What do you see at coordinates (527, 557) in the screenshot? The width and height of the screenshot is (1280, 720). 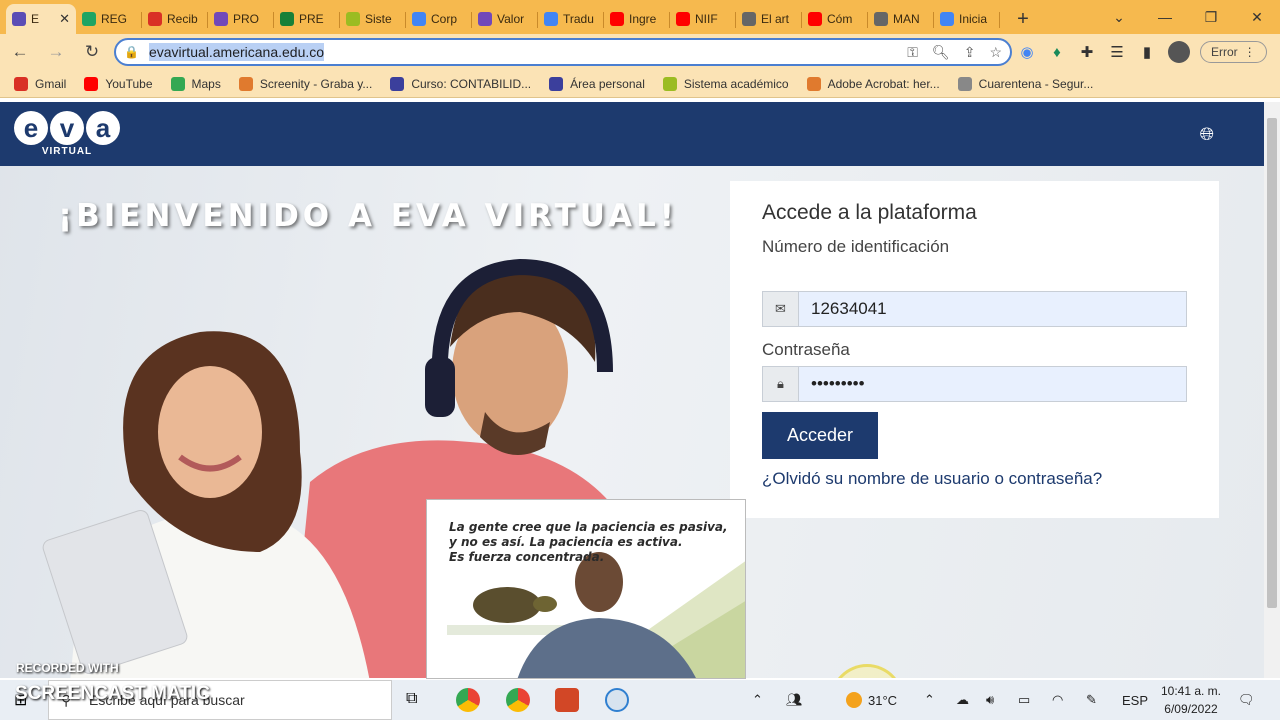 I see `quote-line: Es fuerza concentrada.` at bounding box center [527, 557].